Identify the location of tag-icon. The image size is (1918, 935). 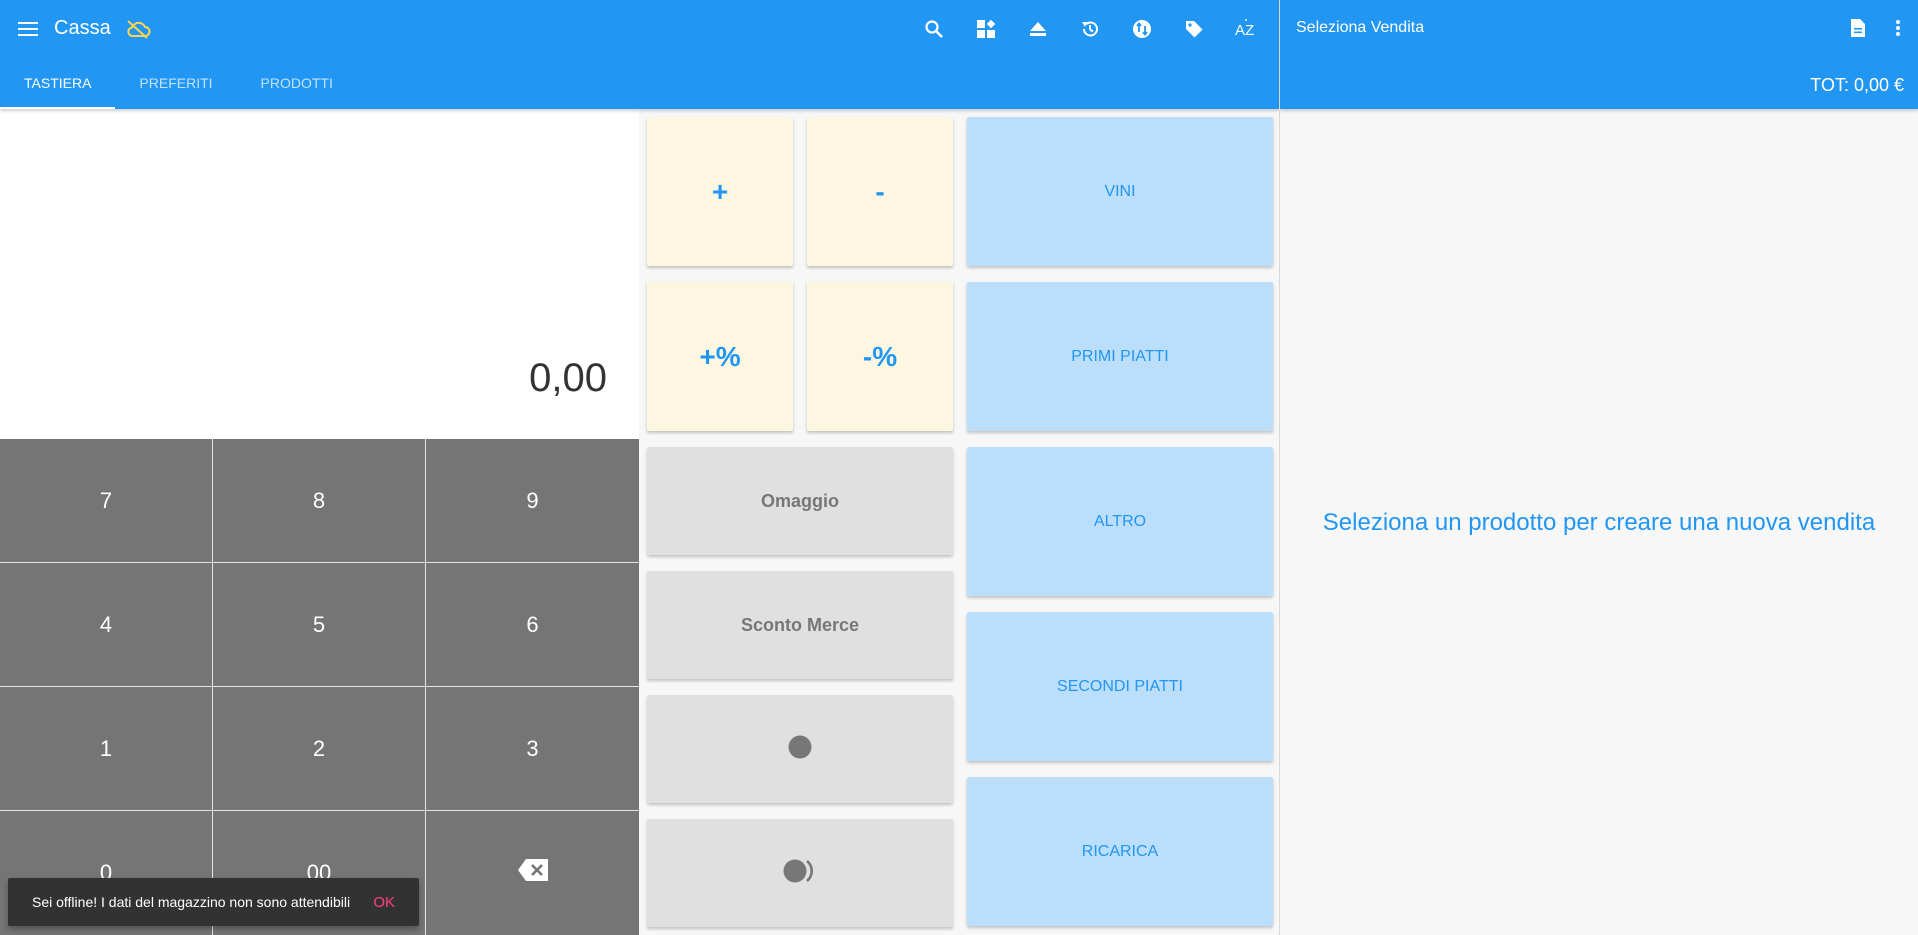
(1194, 29).